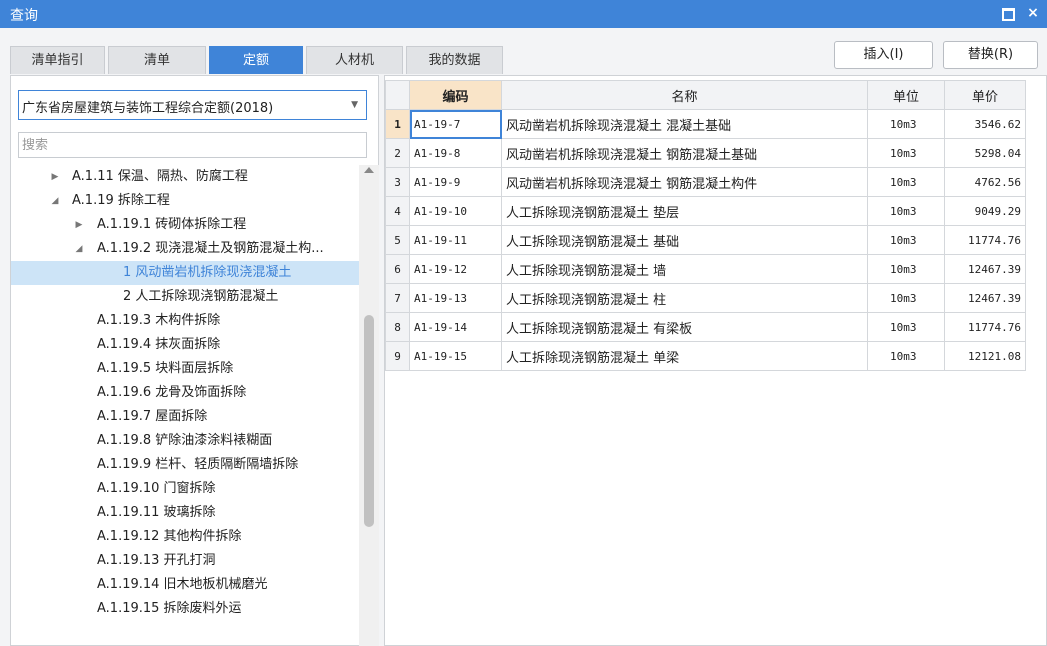  I want to click on tree-item: A.1.19.11 玻璃拆除, so click(185, 513).